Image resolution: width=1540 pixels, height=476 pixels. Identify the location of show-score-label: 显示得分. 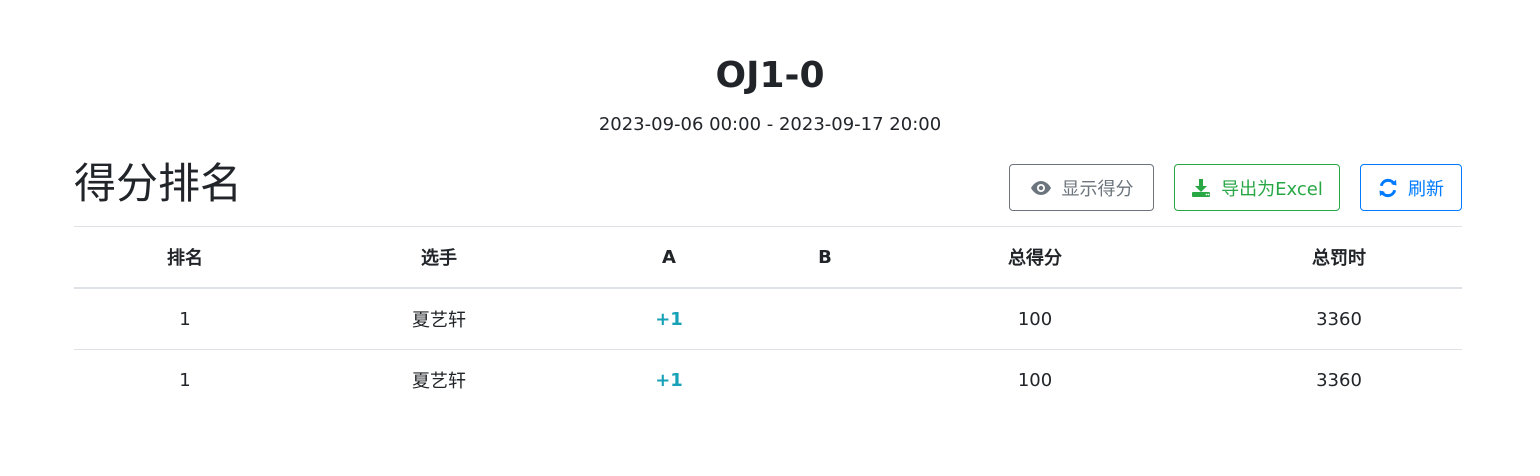
(1097, 189).